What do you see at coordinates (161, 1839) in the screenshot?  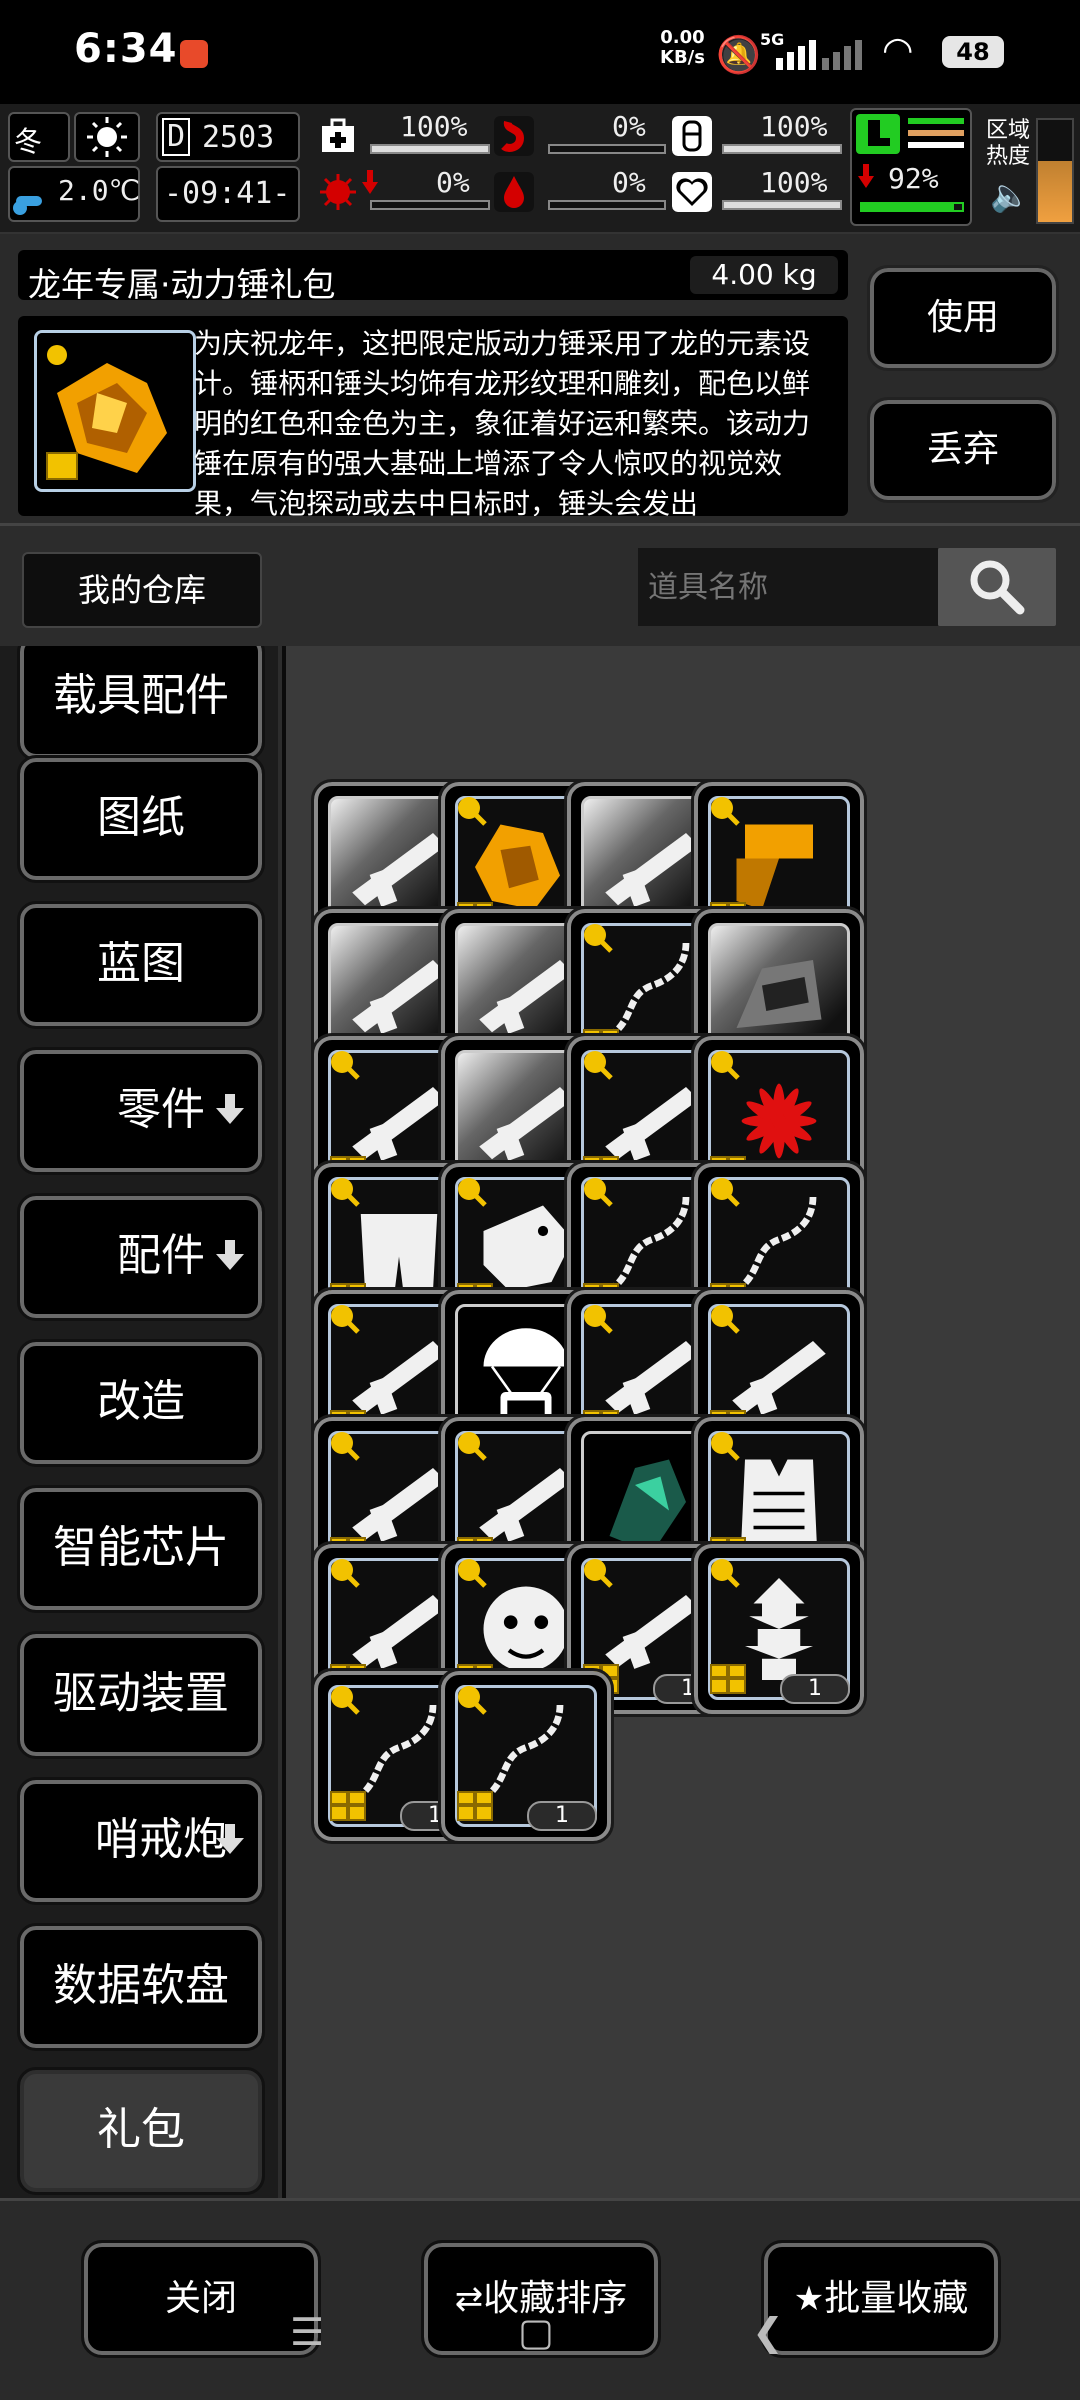 I see `sidebar-item-label: 哨戒炮` at bounding box center [161, 1839].